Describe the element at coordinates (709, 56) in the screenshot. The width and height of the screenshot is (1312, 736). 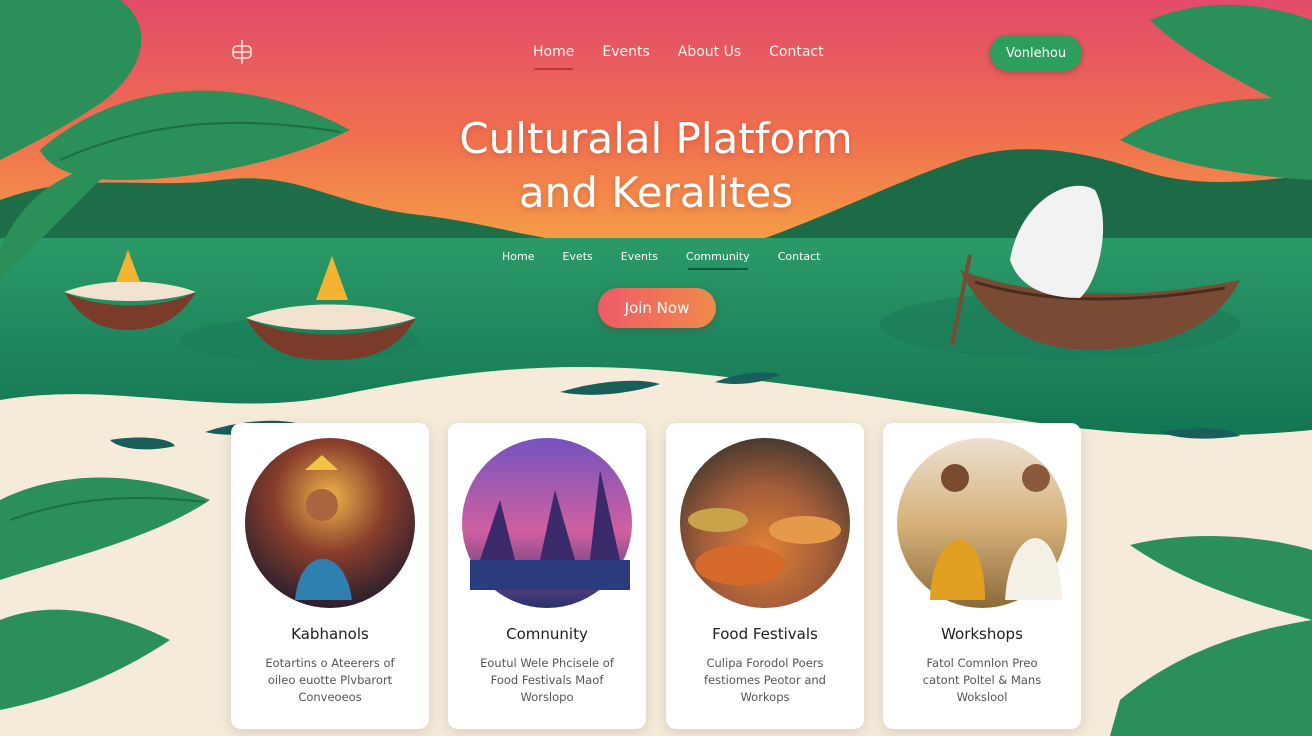
I see `nav-about-us: About Us` at that location.